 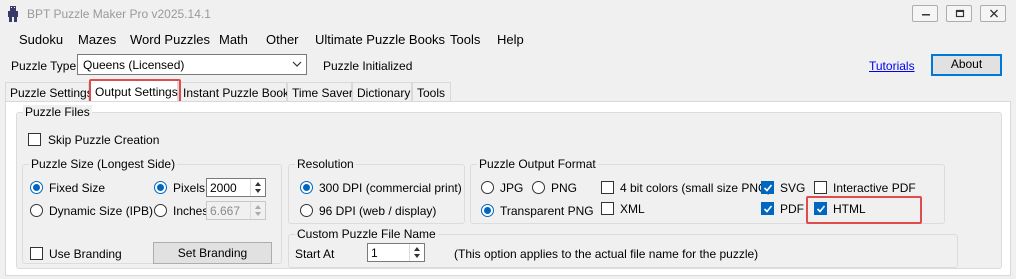 I want to click on start-at-stepper: 1, so click(x=396, y=252).